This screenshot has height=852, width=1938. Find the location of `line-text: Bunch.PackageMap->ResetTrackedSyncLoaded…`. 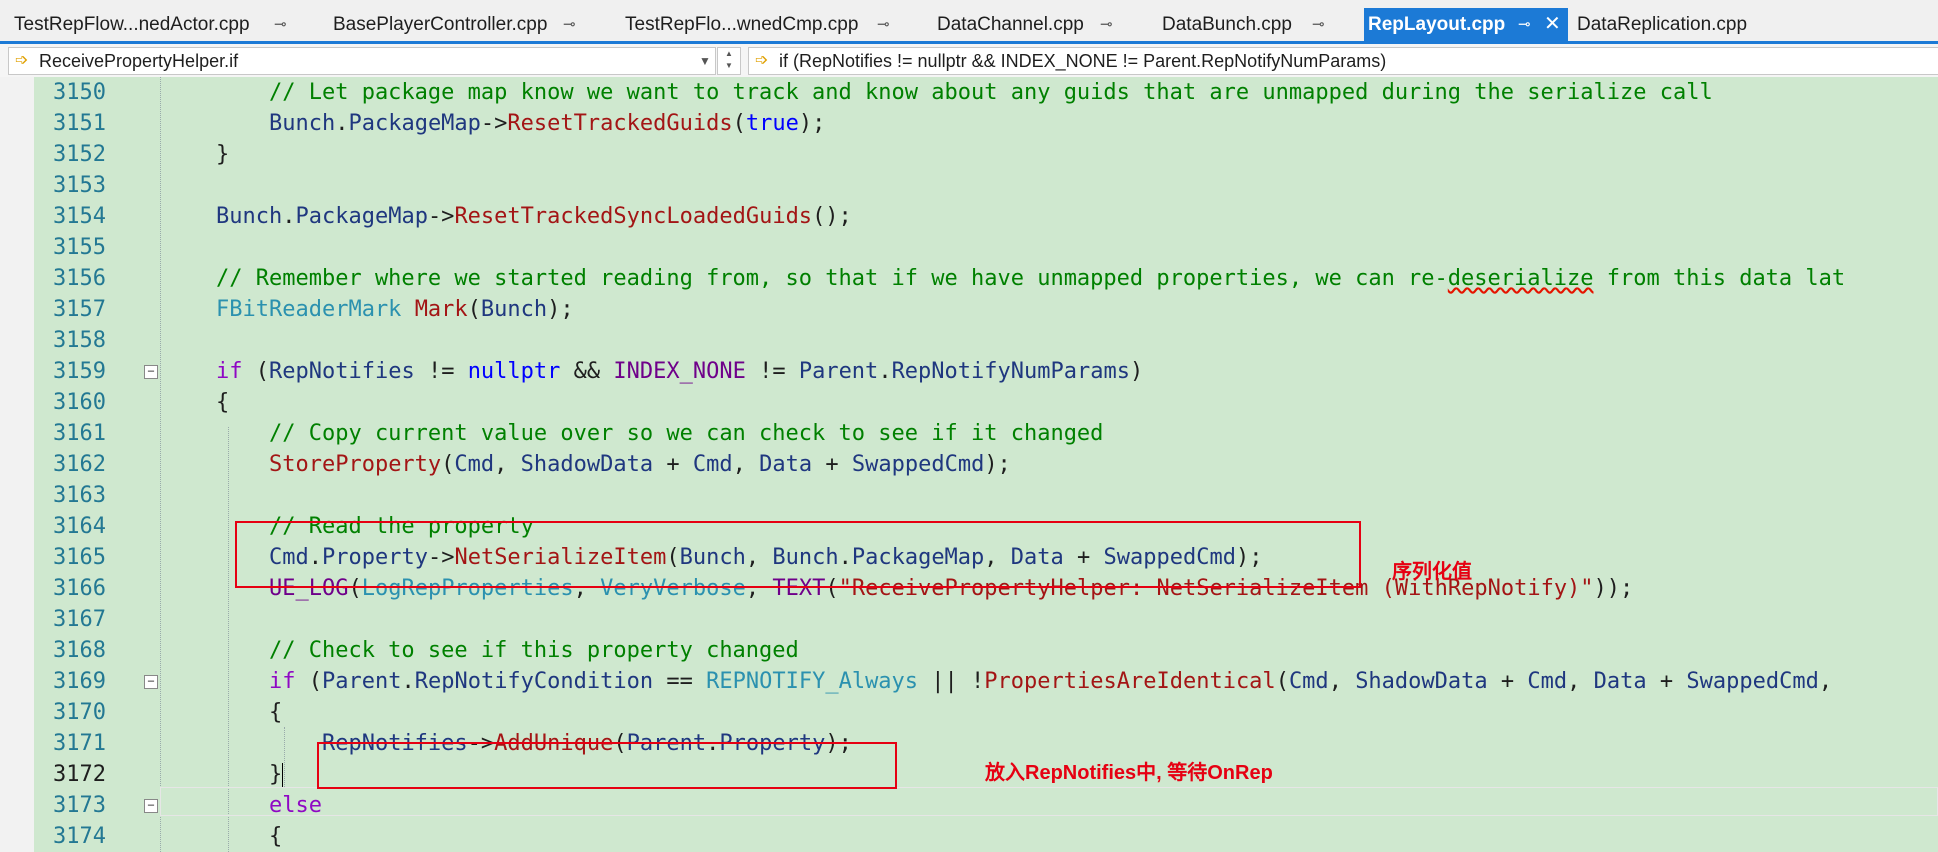

line-text: Bunch.PackageMap->ResetTrackedSyncLoaded… is located at coordinates (534, 216).